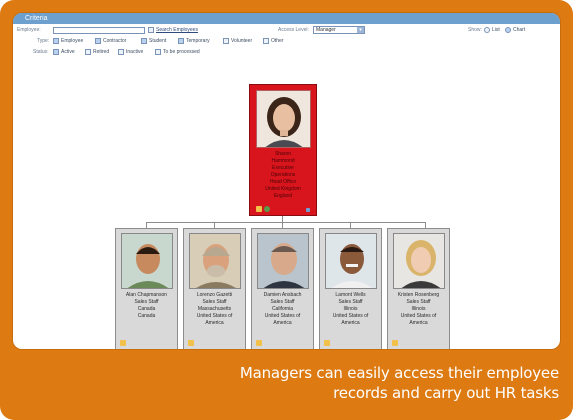 The image size is (573, 420). Describe the element at coordinates (446, 393) in the screenshot. I see `caption-line-2: records and carry out HR tasks` at that location.